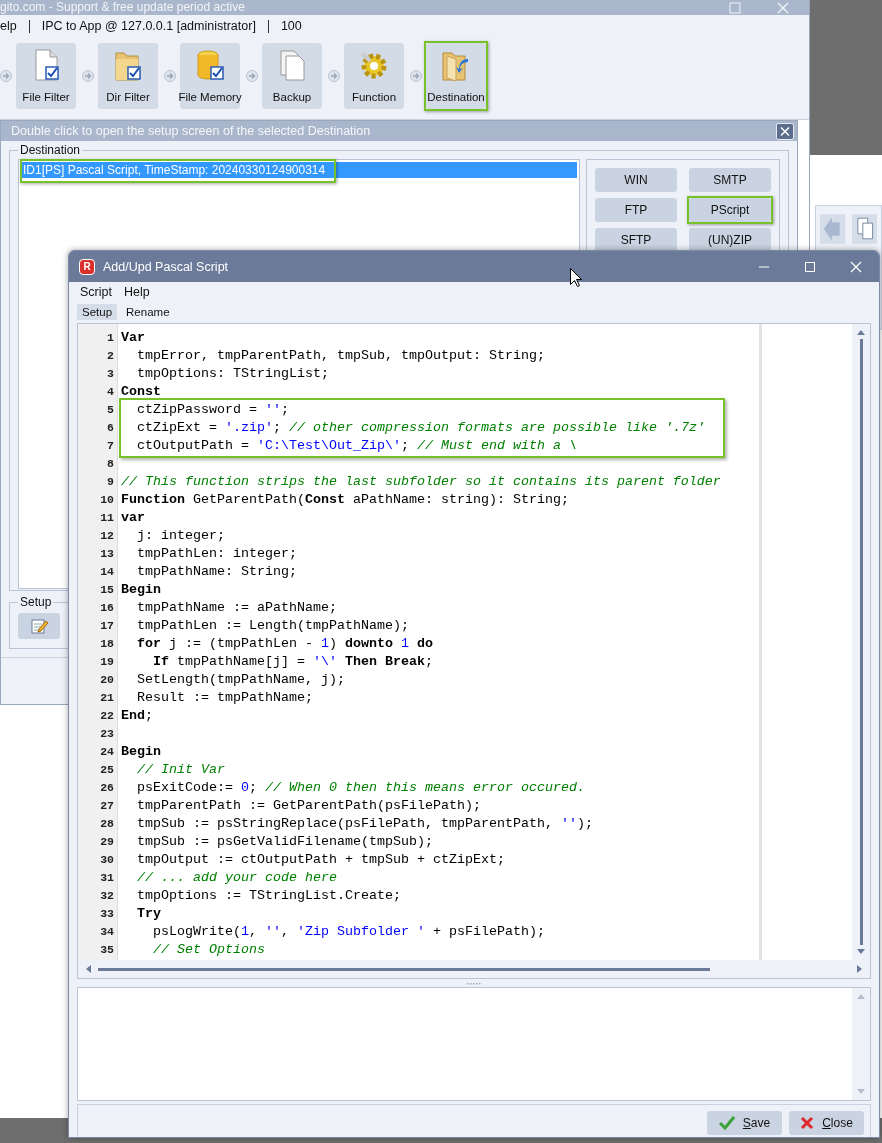  What do you see at coordinates (474, 983) in the screenshot?
I see `splitter-grip-icon` at bounding box center [474, 983].